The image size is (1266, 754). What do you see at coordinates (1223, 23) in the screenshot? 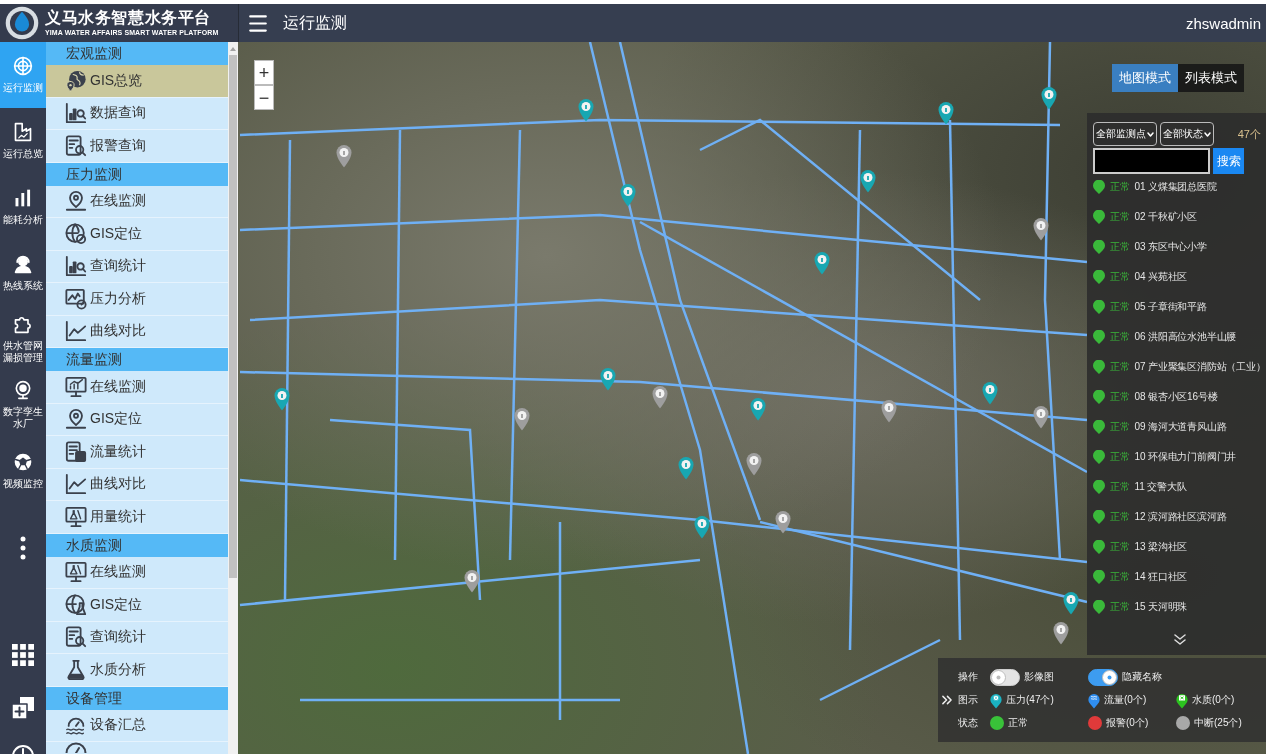
I see `username: zhswadmin` at bounding box center [1223, 23].